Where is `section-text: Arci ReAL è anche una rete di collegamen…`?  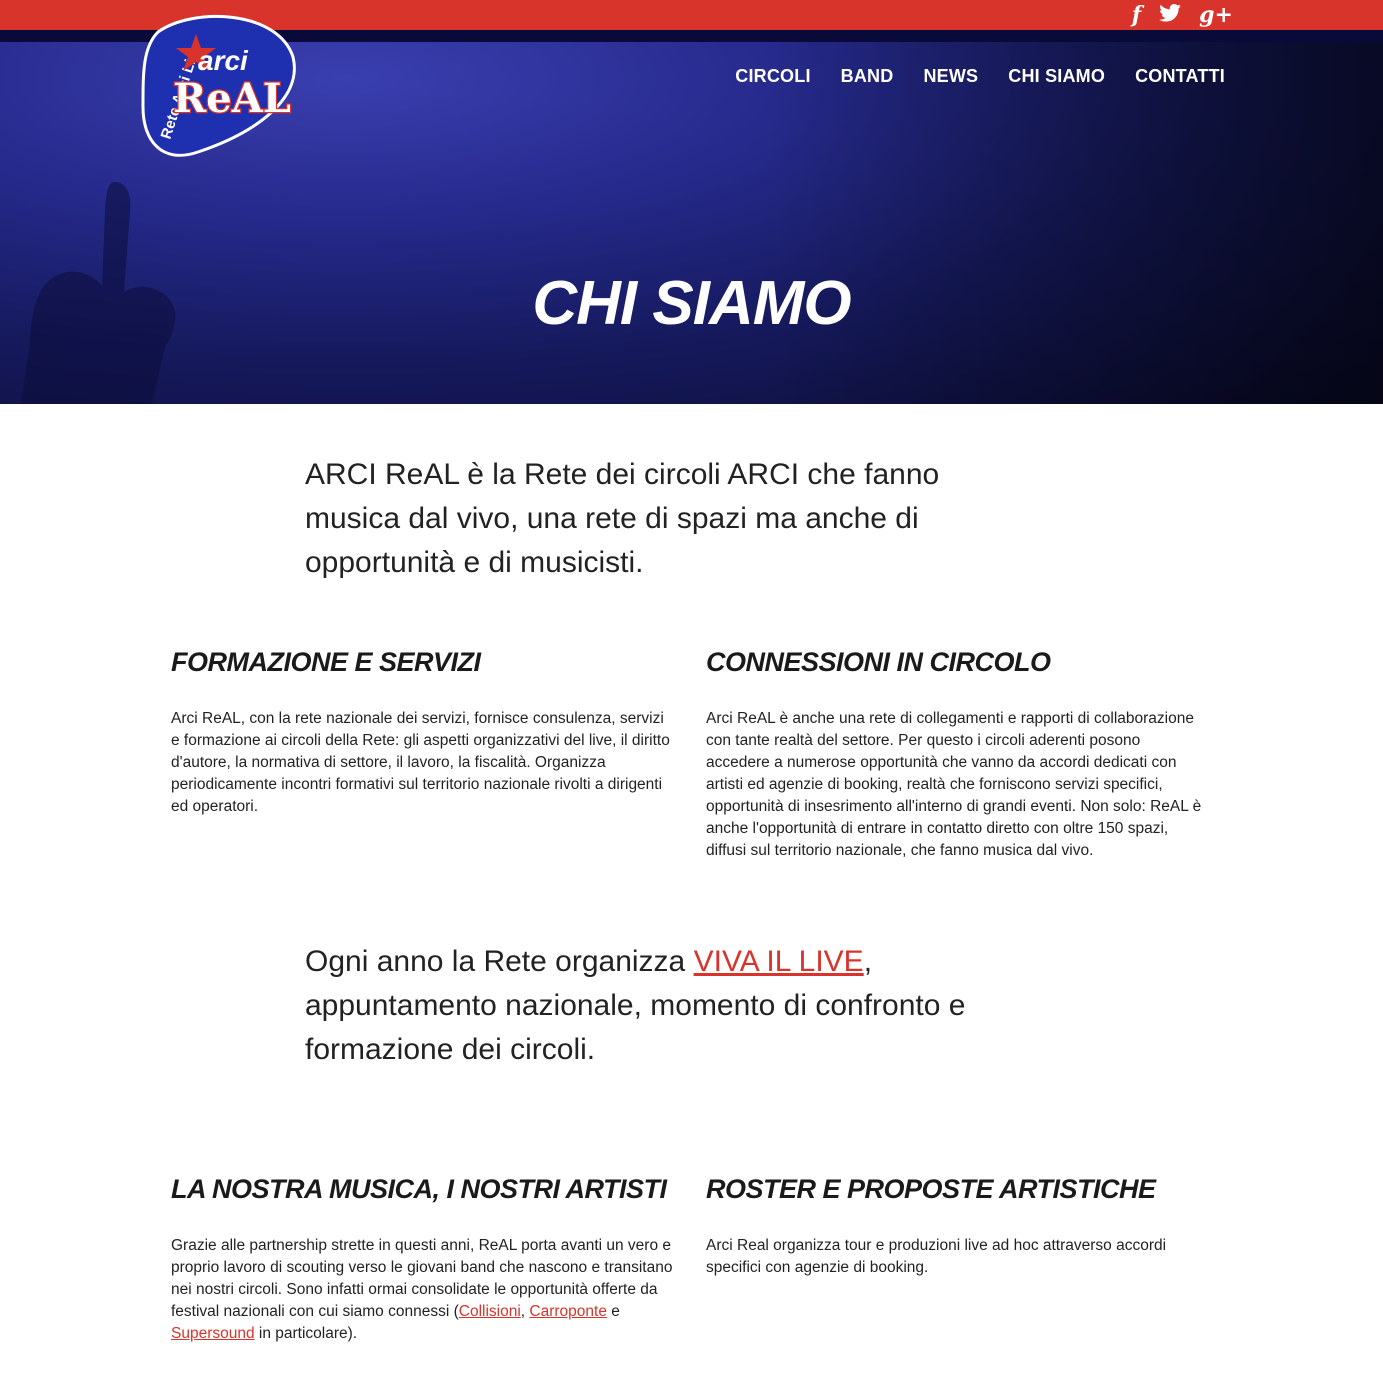
section-text: Arci ReAL è anche una rete di collegamen… is located at coordinates (954, 784).